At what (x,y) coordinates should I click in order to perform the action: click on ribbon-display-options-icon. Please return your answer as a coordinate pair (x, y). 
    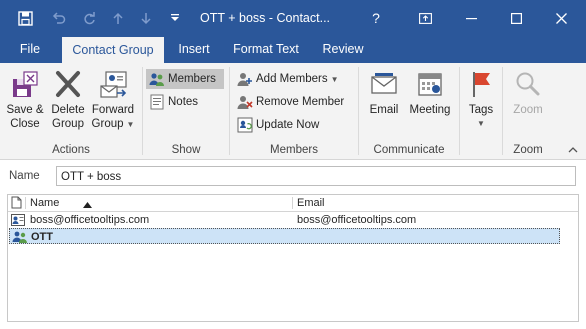
    Looking at the image, I should click on (425, 18).